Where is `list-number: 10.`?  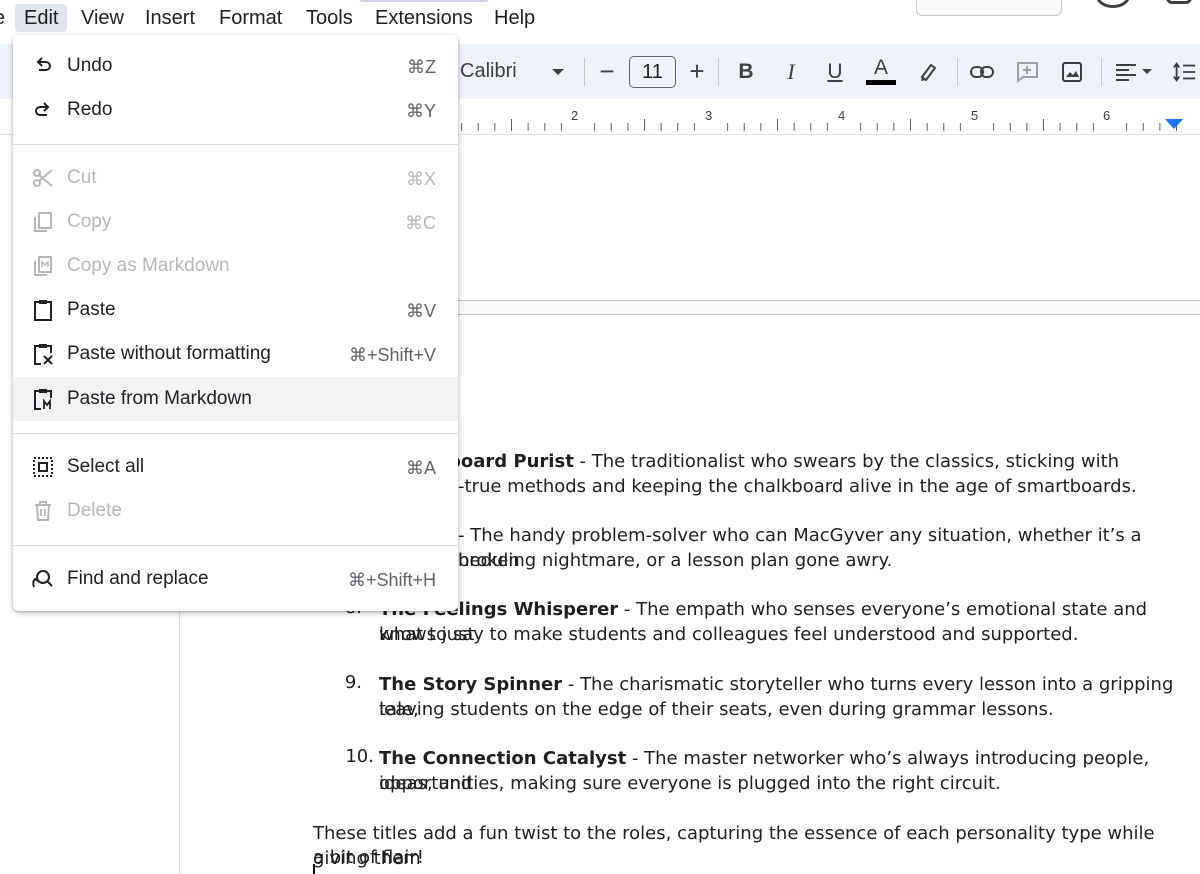
list-number: 10. is located at coordinates (359, 756).